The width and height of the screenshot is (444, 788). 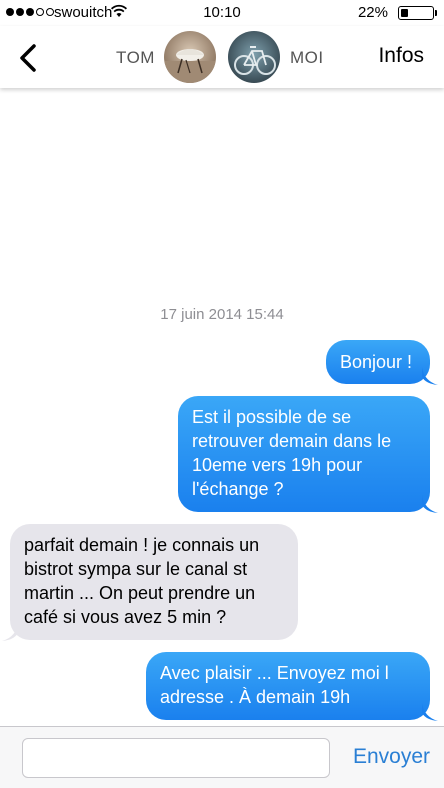 I want to click on message-timestamp: 17 juin 2014 15:44, so click(x=222, y=314).